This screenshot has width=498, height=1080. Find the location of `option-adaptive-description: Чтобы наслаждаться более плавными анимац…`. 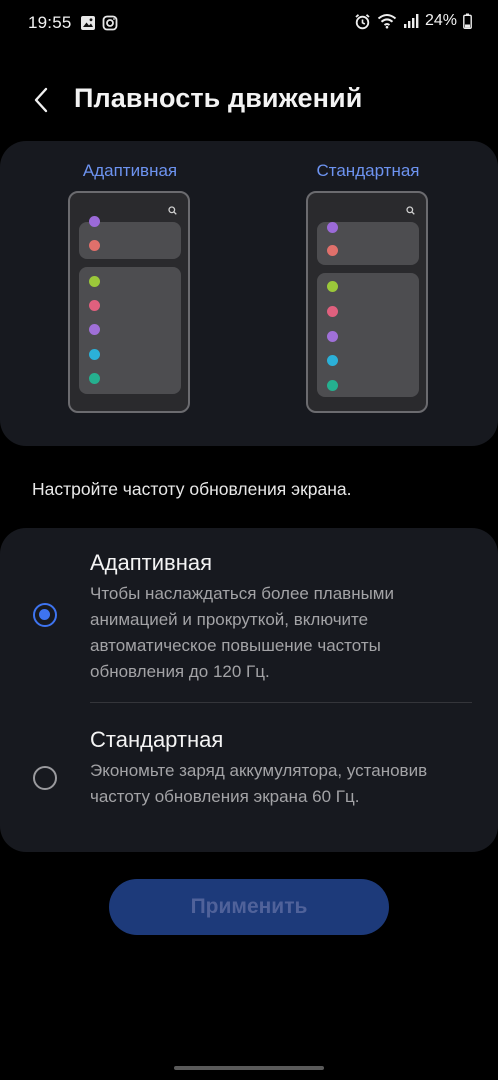

option-adaptive-description: Чтобы наслаждаться более плавными анимац… is located at coordinates (242, 632).